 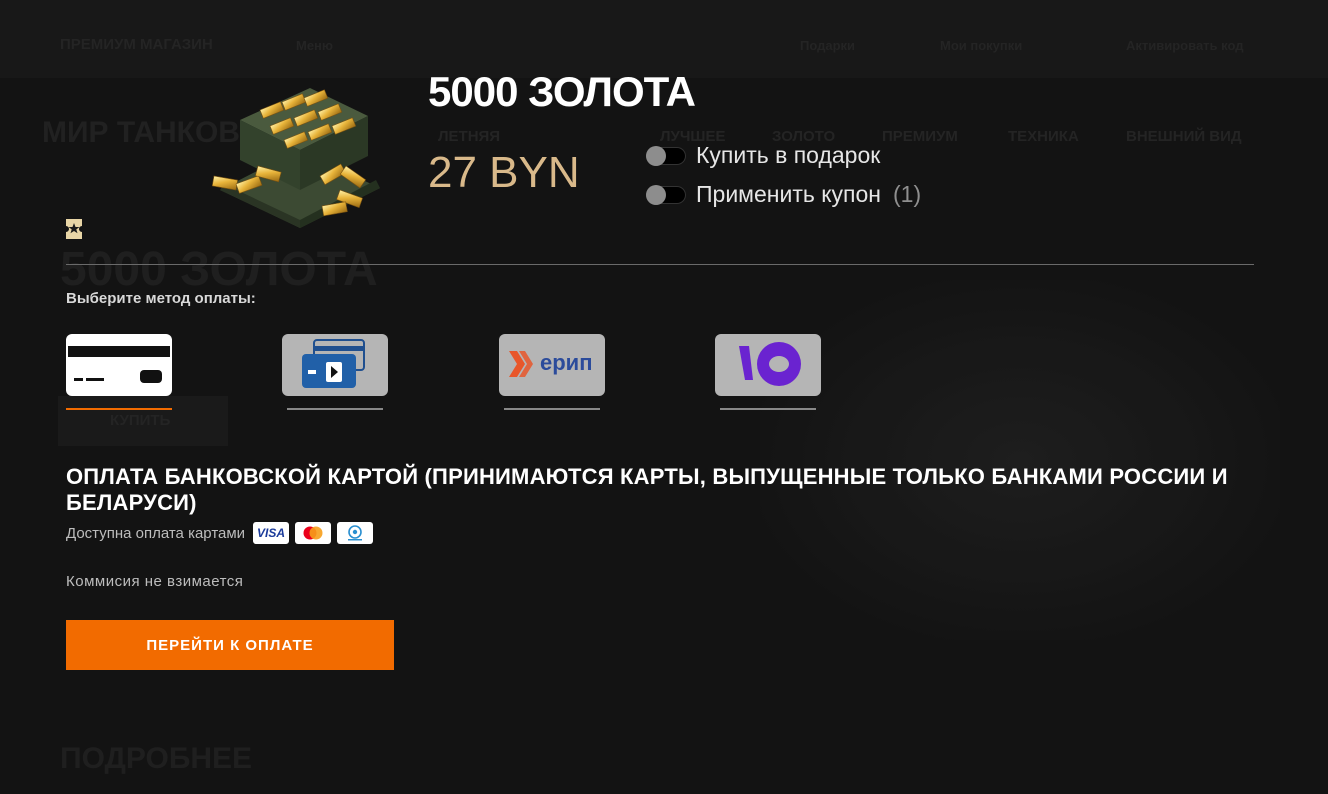 I want to click on coupon-toggle, so click(x=666, y=194).